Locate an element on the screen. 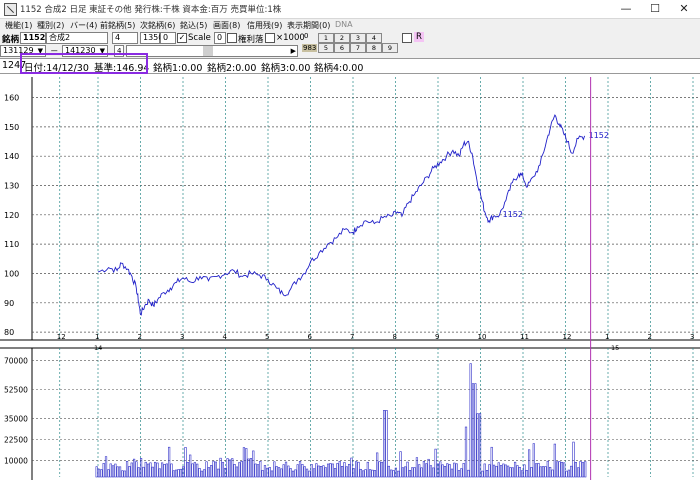  series-mid-label: 1152 is located at coordinates (513, 214).